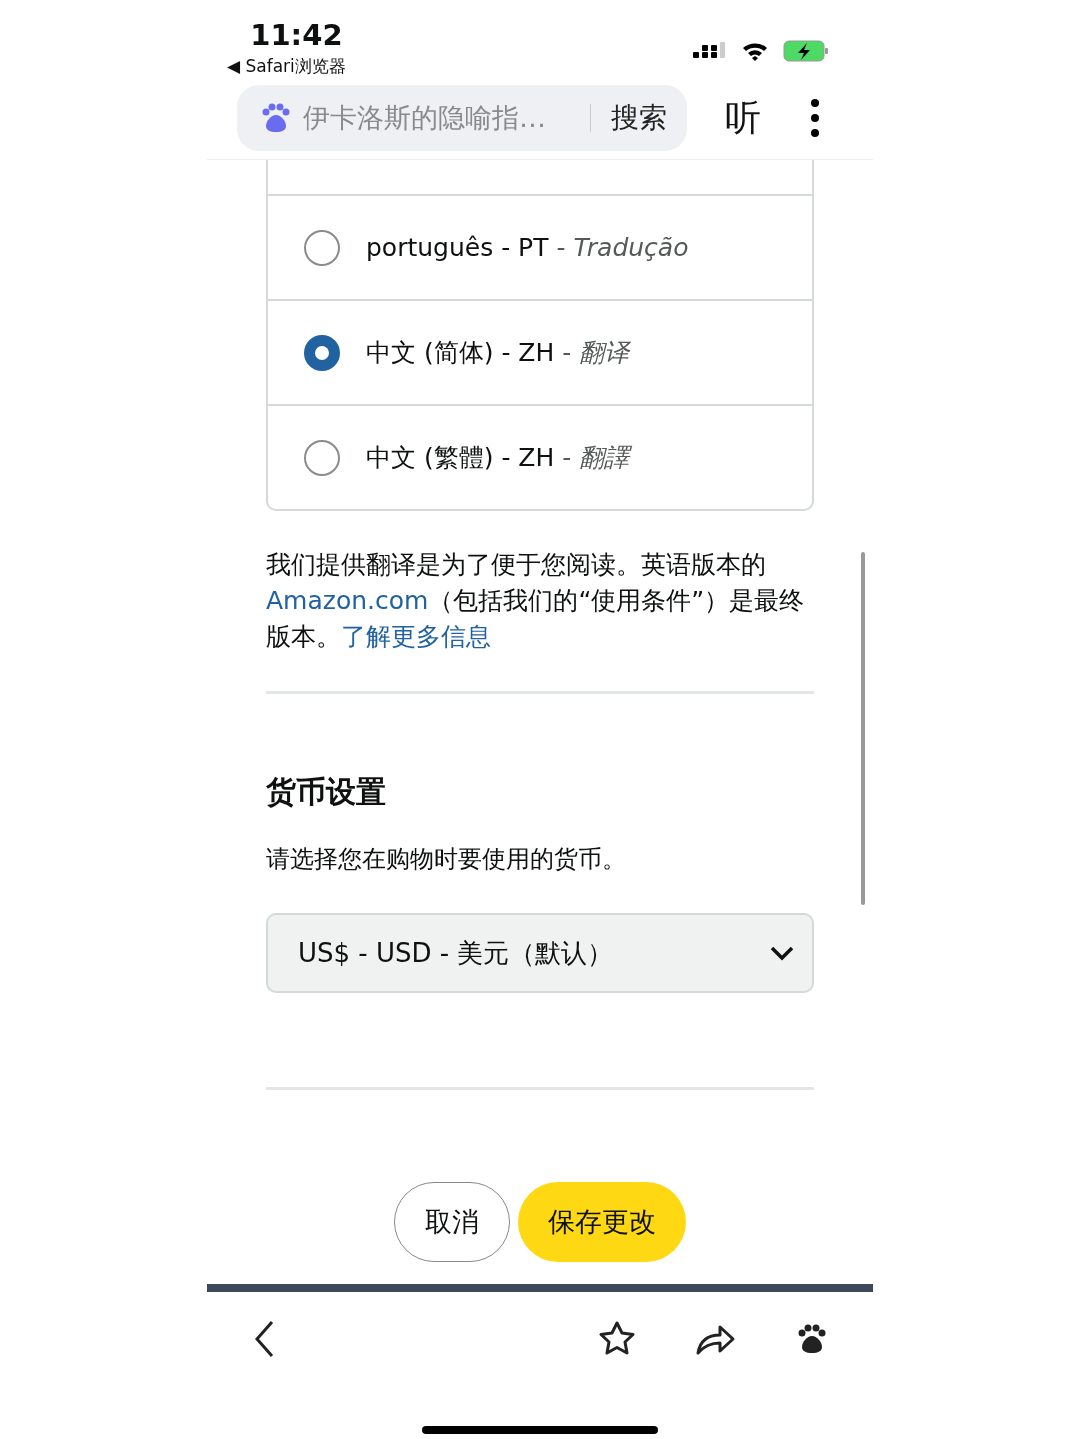 The height and width of the screenshot is (1439, 1080). What do you see at coordinates (602, 1222) in the screenshot?
I see `save-button: 保存更改` at bounding box center [602, 1222].